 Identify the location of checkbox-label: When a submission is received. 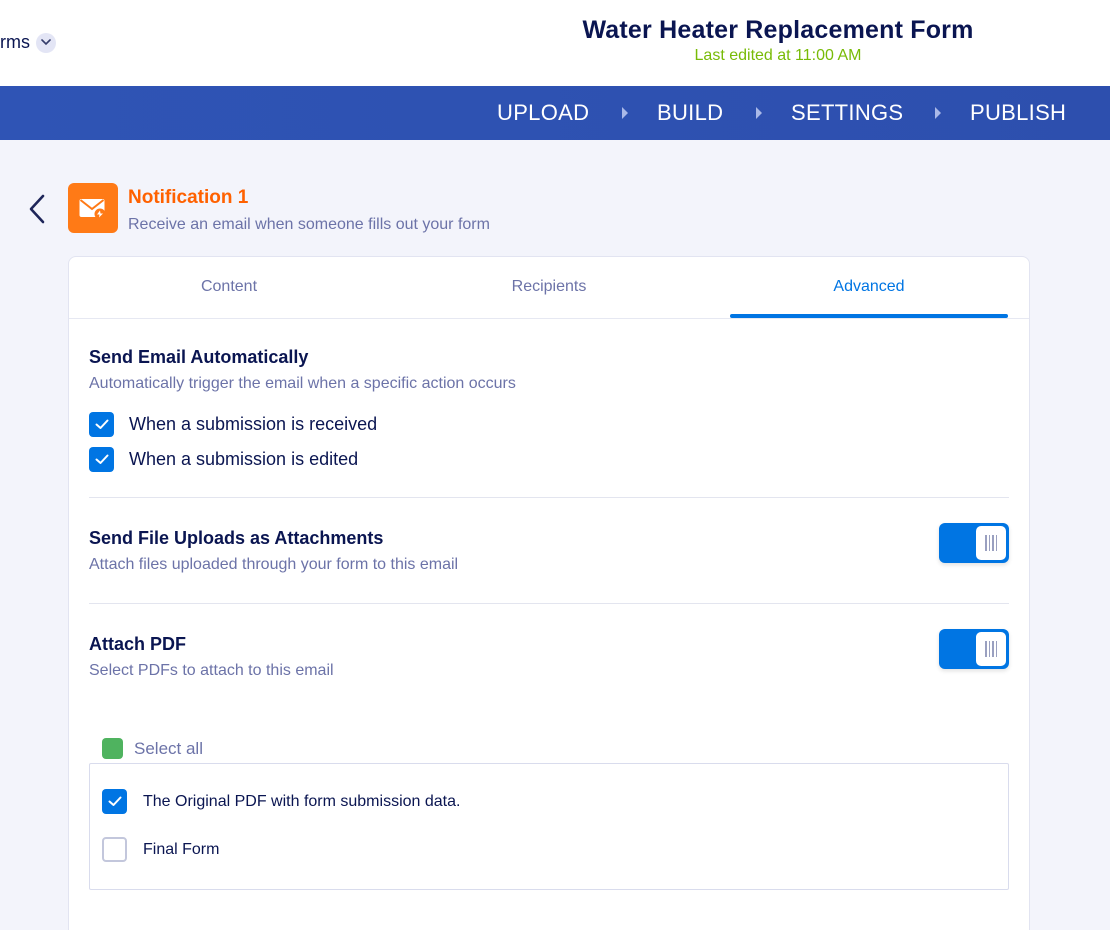
(253, 424).